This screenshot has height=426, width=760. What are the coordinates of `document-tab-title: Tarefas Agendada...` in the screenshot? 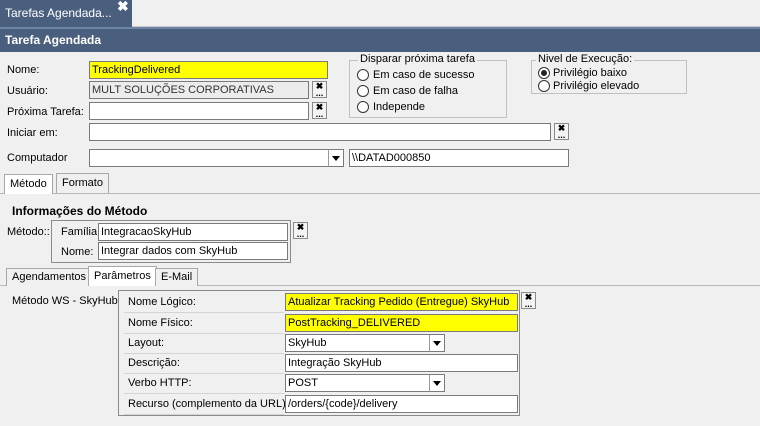 It's located at (58, 13).